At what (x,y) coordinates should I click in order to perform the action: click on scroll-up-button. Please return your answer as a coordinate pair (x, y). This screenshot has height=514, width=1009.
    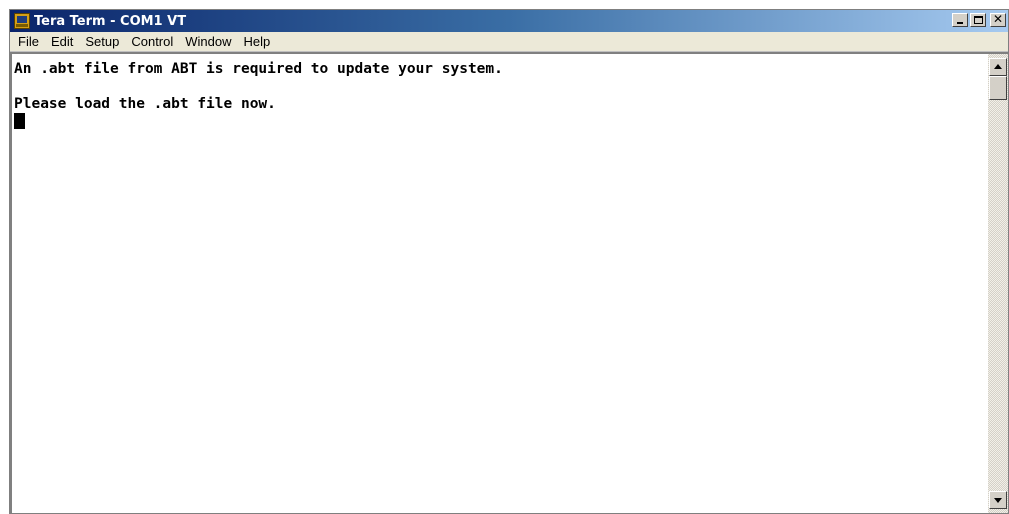
    Looking at the image, I should click on (998, 67).